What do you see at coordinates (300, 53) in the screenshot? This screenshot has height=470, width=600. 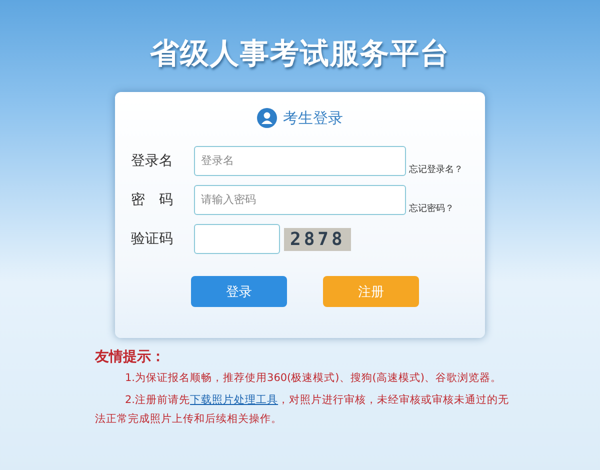 I see `page-title: 省级人事考试服务平台` at bounding box center [300, 53].